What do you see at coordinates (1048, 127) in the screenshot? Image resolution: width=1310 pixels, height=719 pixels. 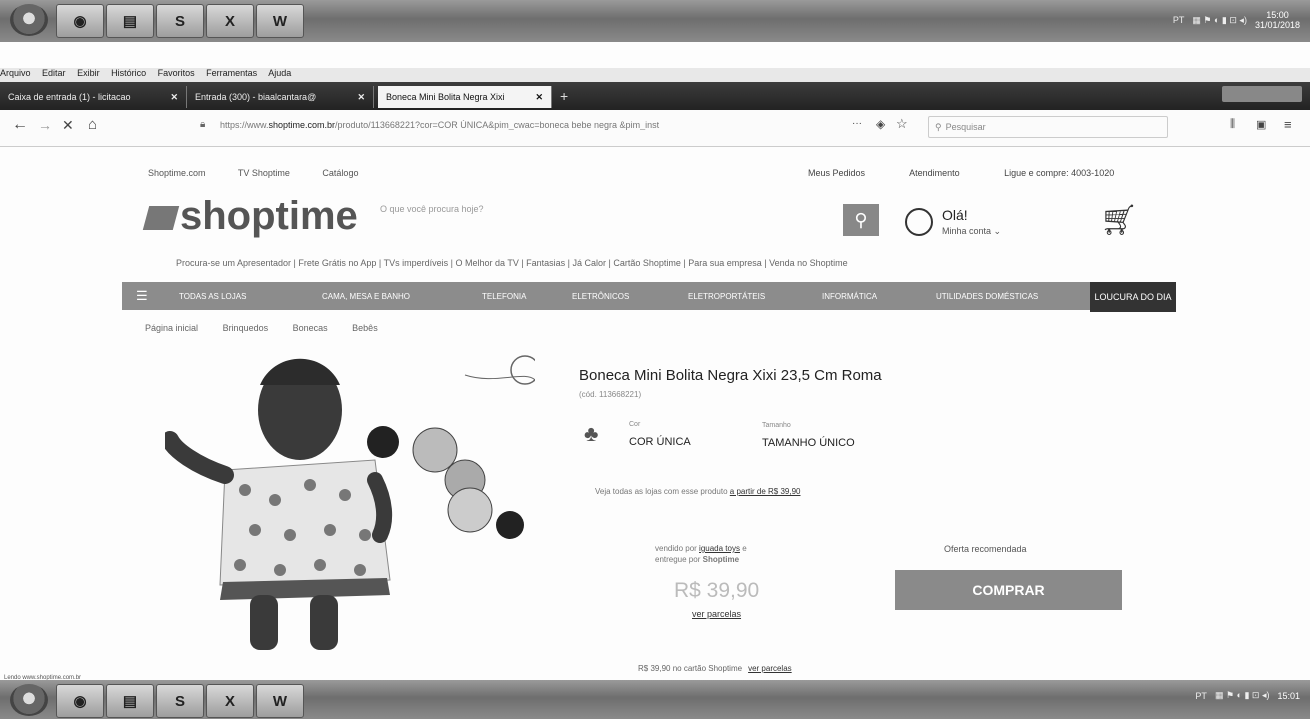 I see `browser-search-input: ⚲ Pesquisar` at bounding box center [1048, 127].